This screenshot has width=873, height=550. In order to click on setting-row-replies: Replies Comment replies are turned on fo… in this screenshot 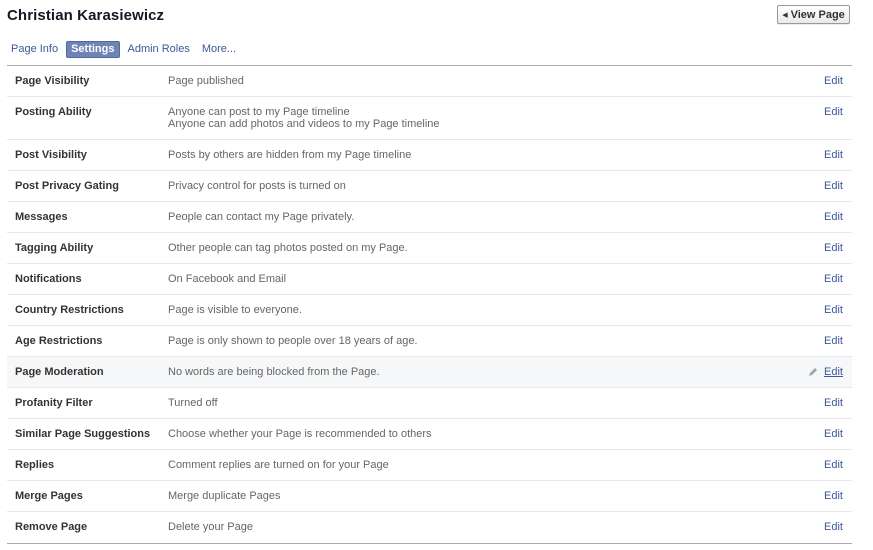, I will do `click(429, 465)`.